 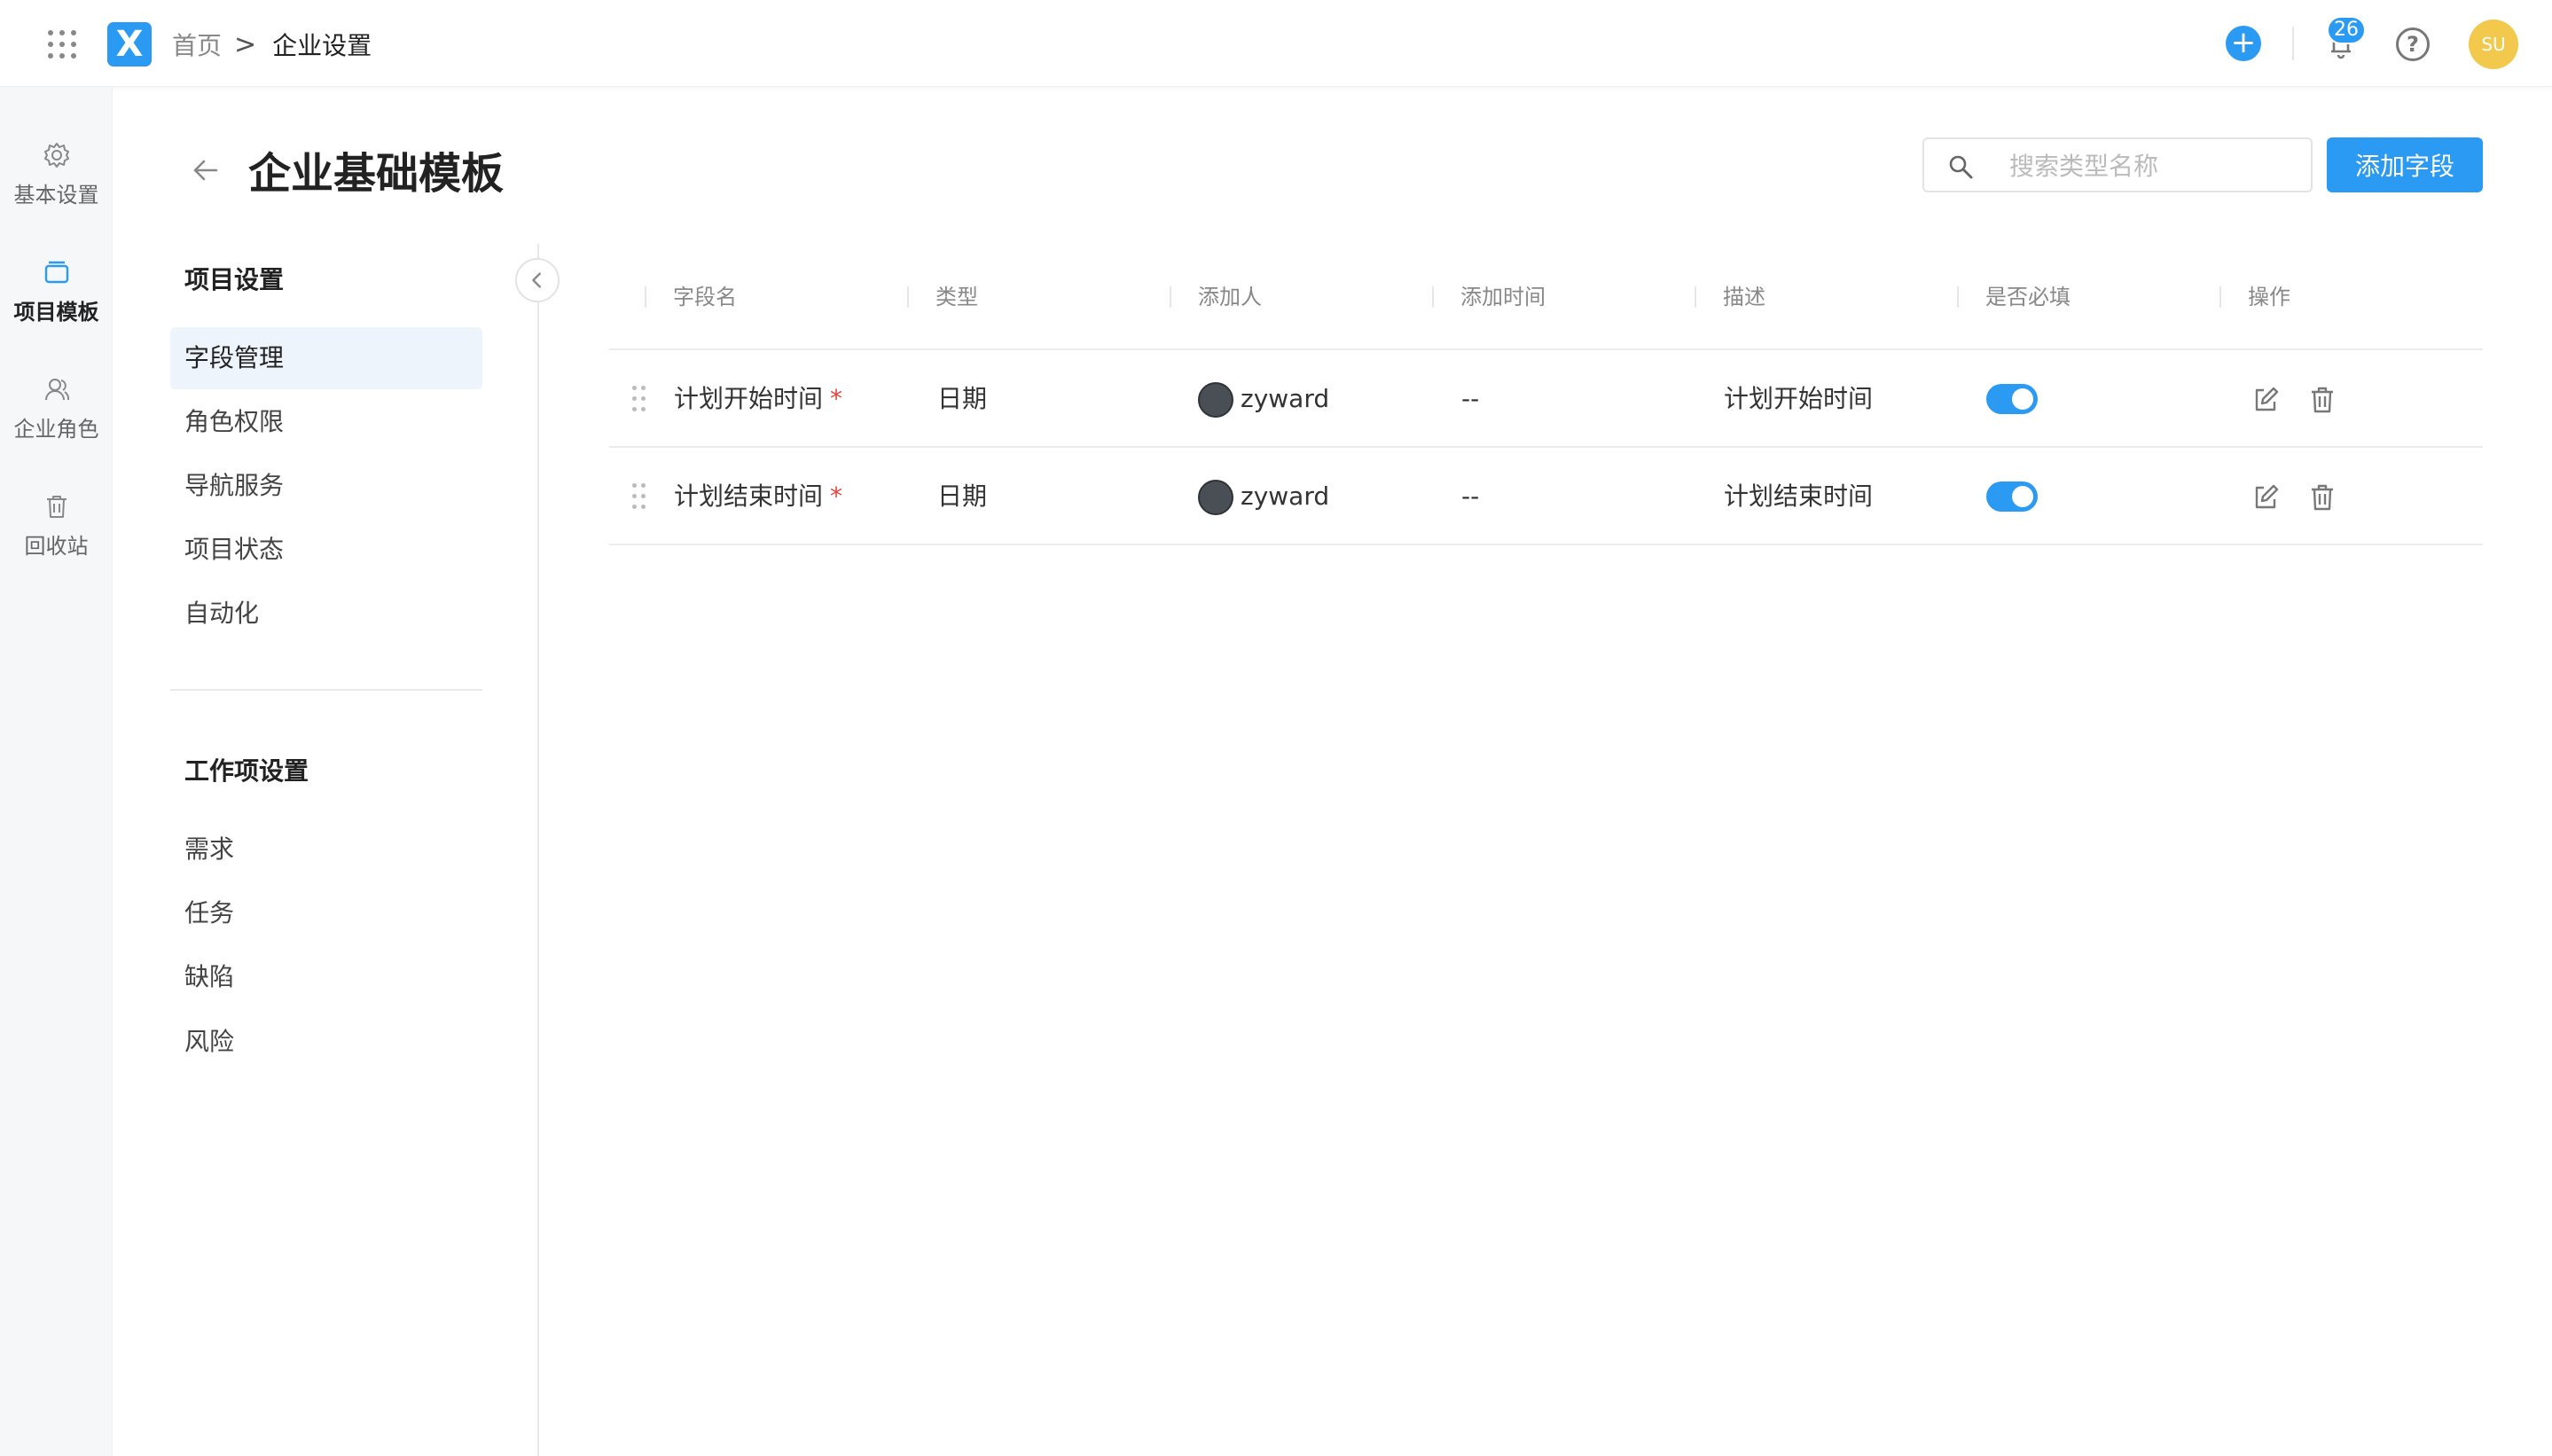 I want to click on table-header: 字段名 类型 添加人 添加时间 描述 是否必填 操作, so click(x=1546, y=306).